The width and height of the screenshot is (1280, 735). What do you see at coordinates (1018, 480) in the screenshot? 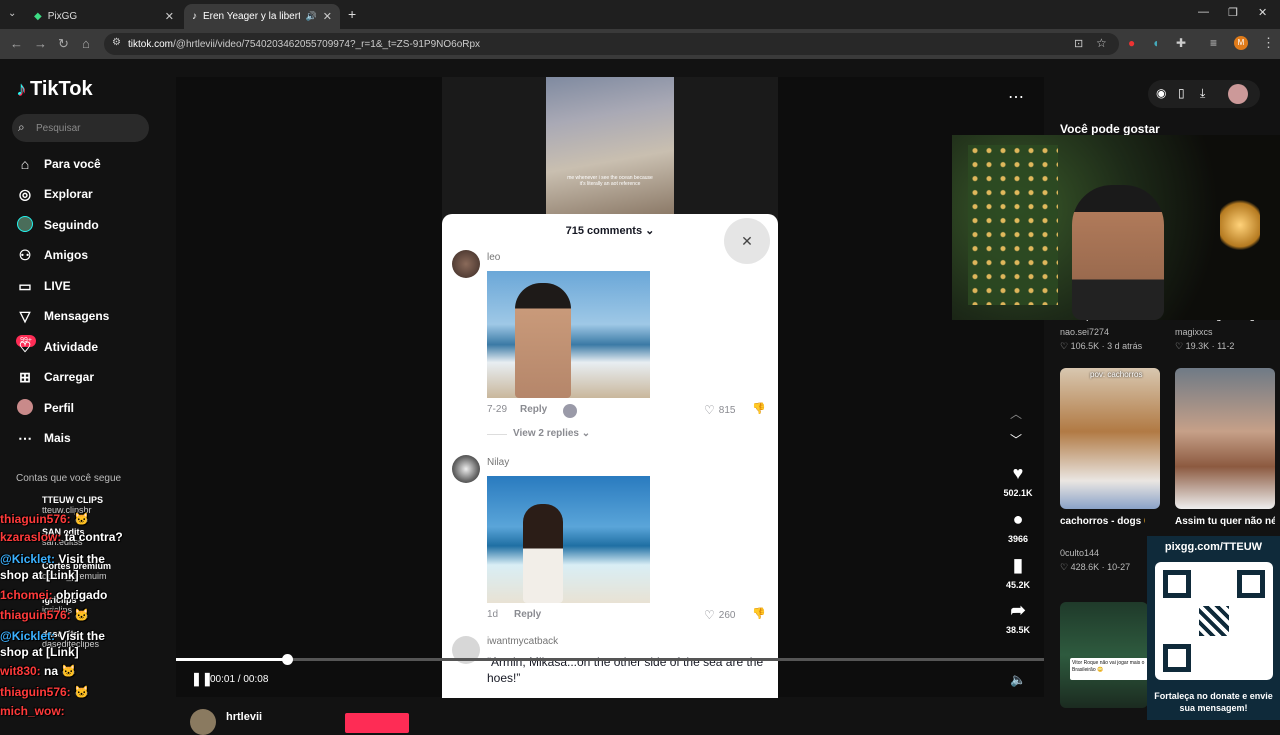
I see `like-video-button: ♥ 502.1K` at bounding box center [1018, 480].